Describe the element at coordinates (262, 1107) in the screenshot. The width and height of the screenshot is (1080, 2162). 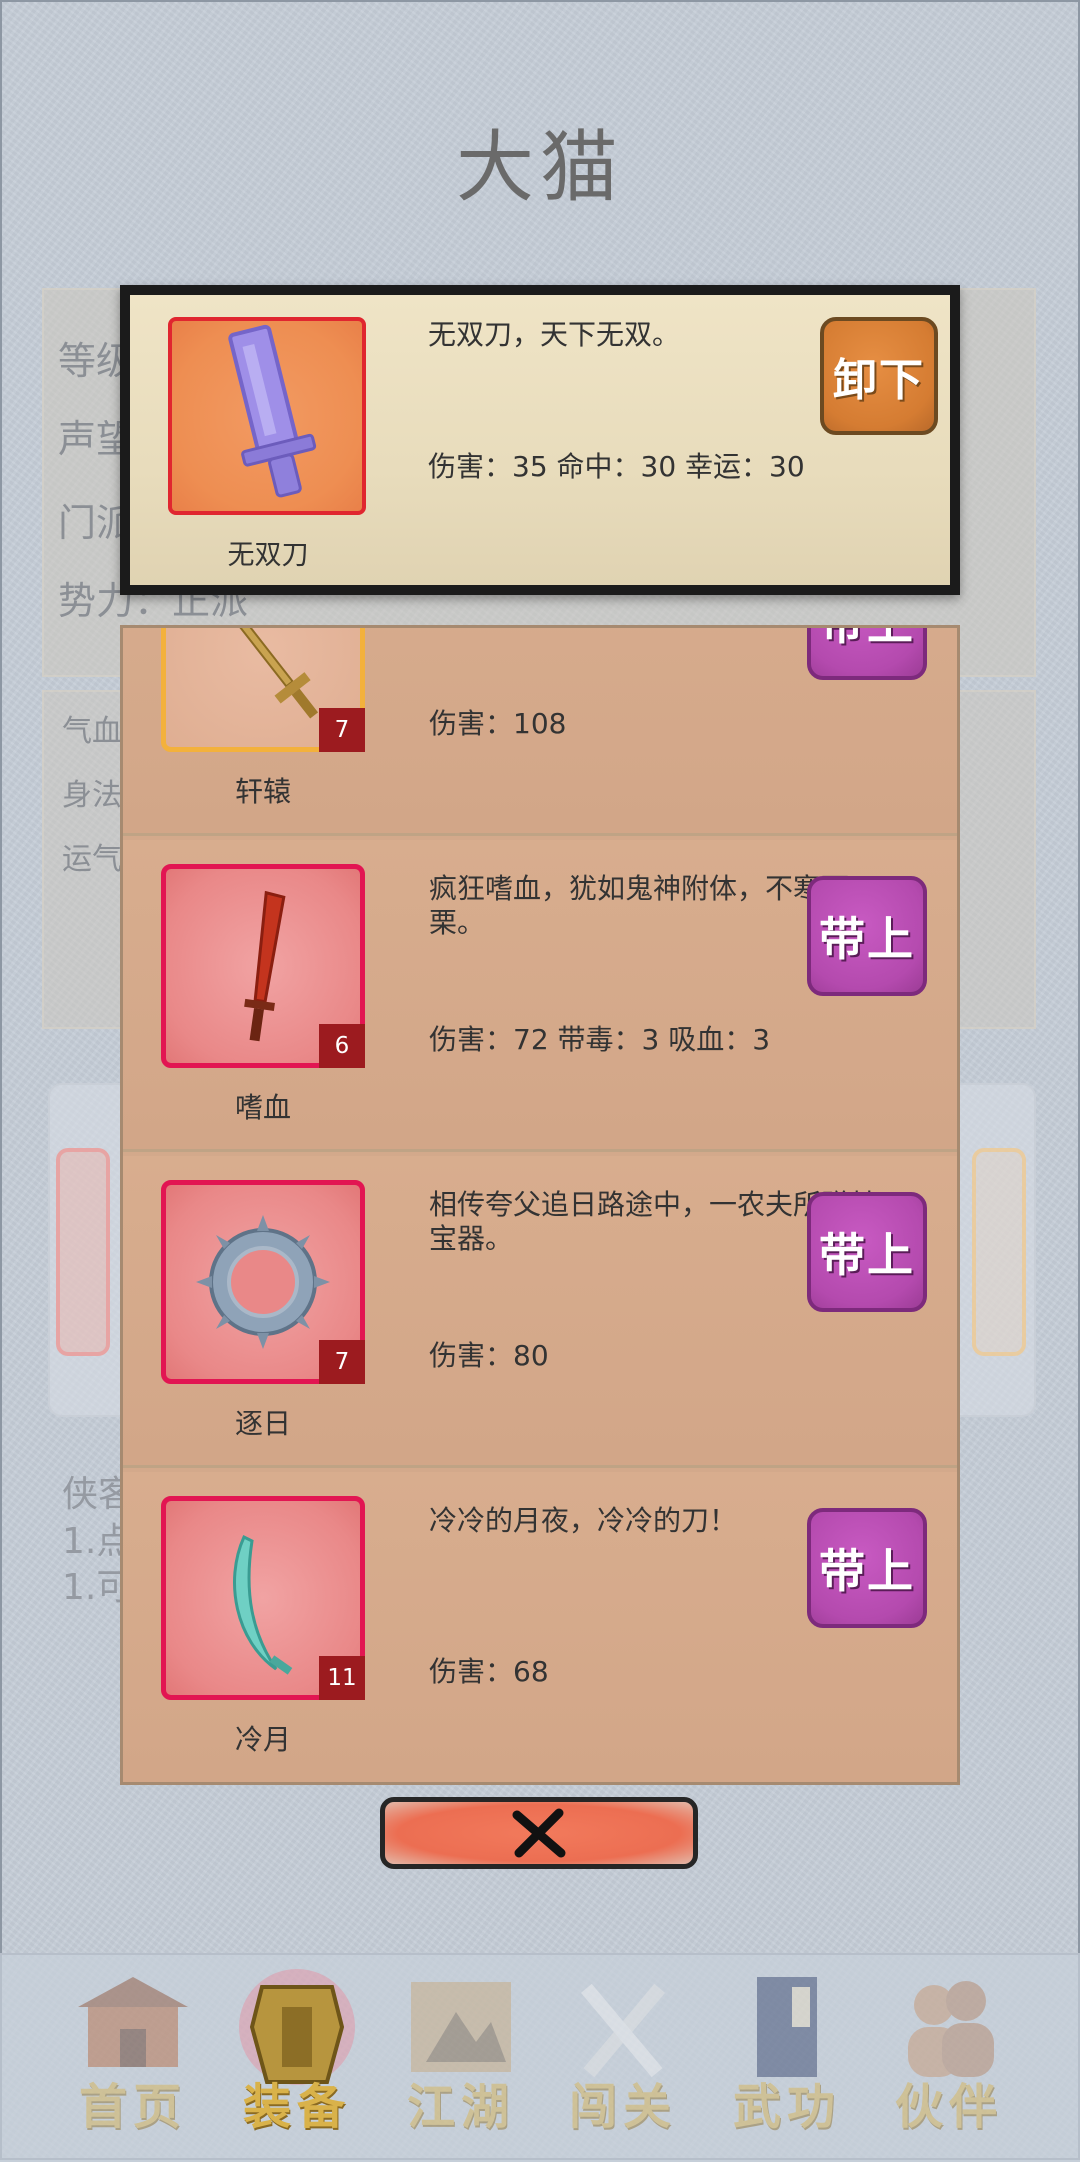
I see `weapon-name: 嗜血` at that location.